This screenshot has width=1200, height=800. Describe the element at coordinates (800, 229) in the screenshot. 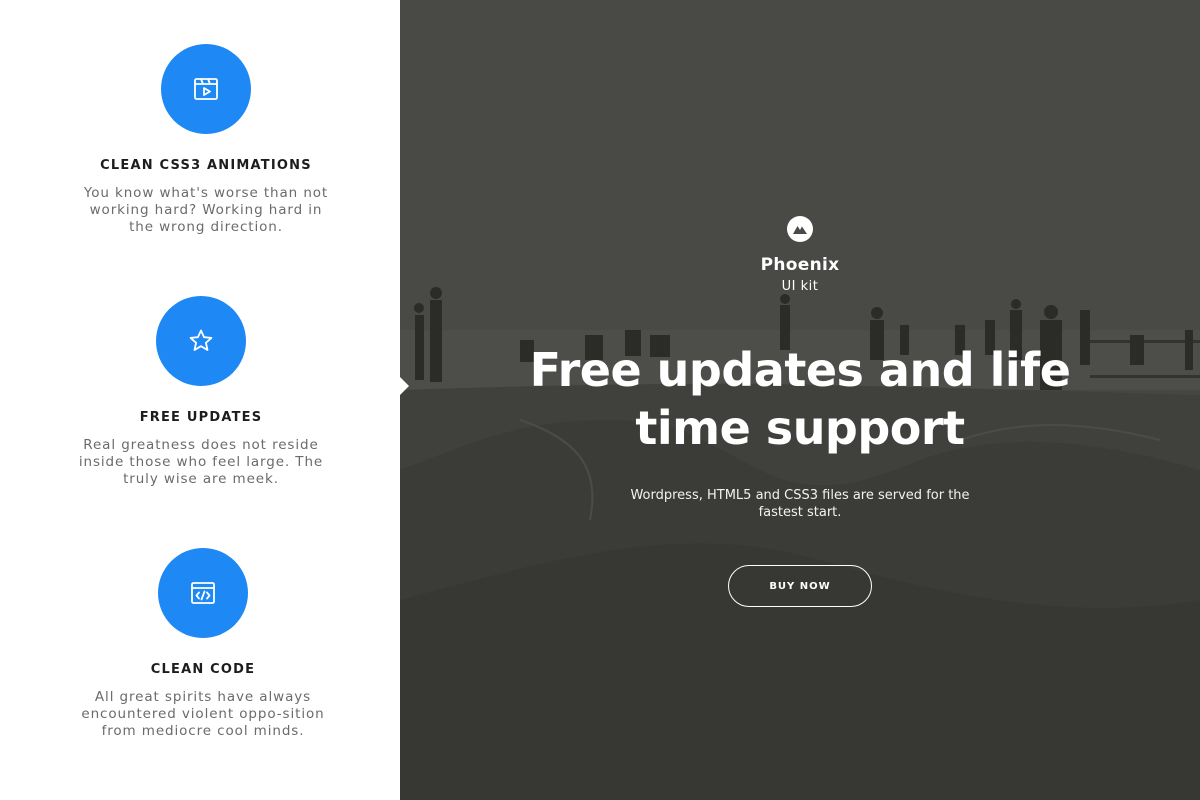

I see `mountain-logo-icon` at that location.